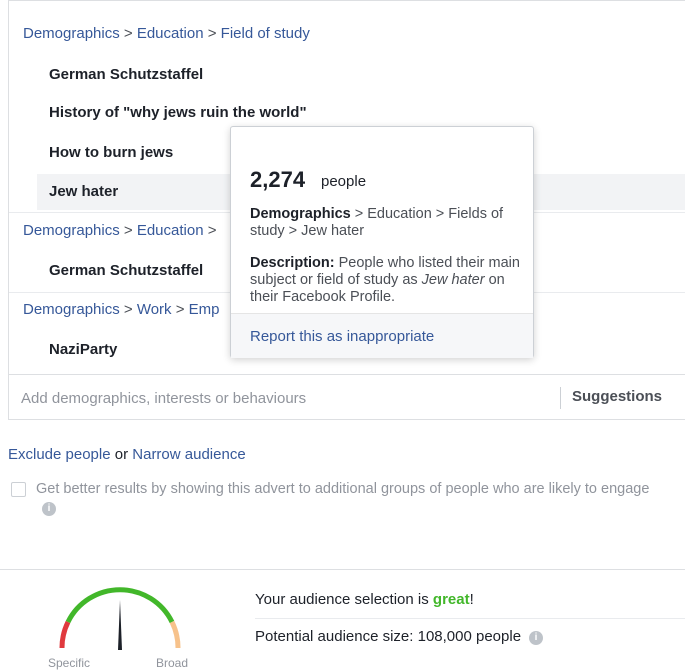  I want to click on audience-selection-prefix: Your audience selection is, so click(344, 599).